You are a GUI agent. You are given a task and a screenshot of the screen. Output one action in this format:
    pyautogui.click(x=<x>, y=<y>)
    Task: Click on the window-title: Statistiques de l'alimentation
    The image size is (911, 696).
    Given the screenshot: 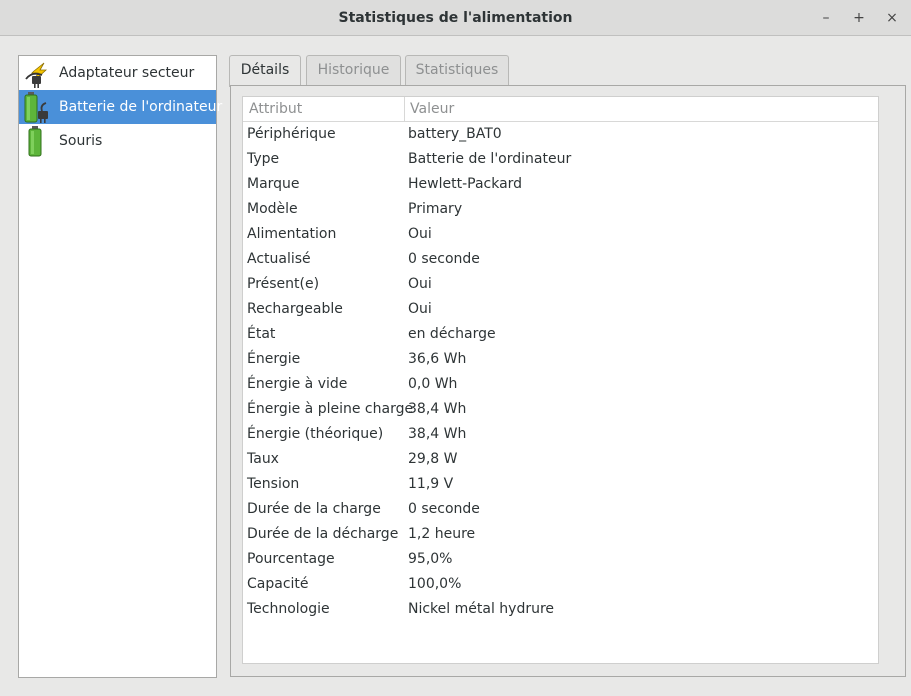 What is the action you would take?
    pyautogui.click(x=455, y=18)
    